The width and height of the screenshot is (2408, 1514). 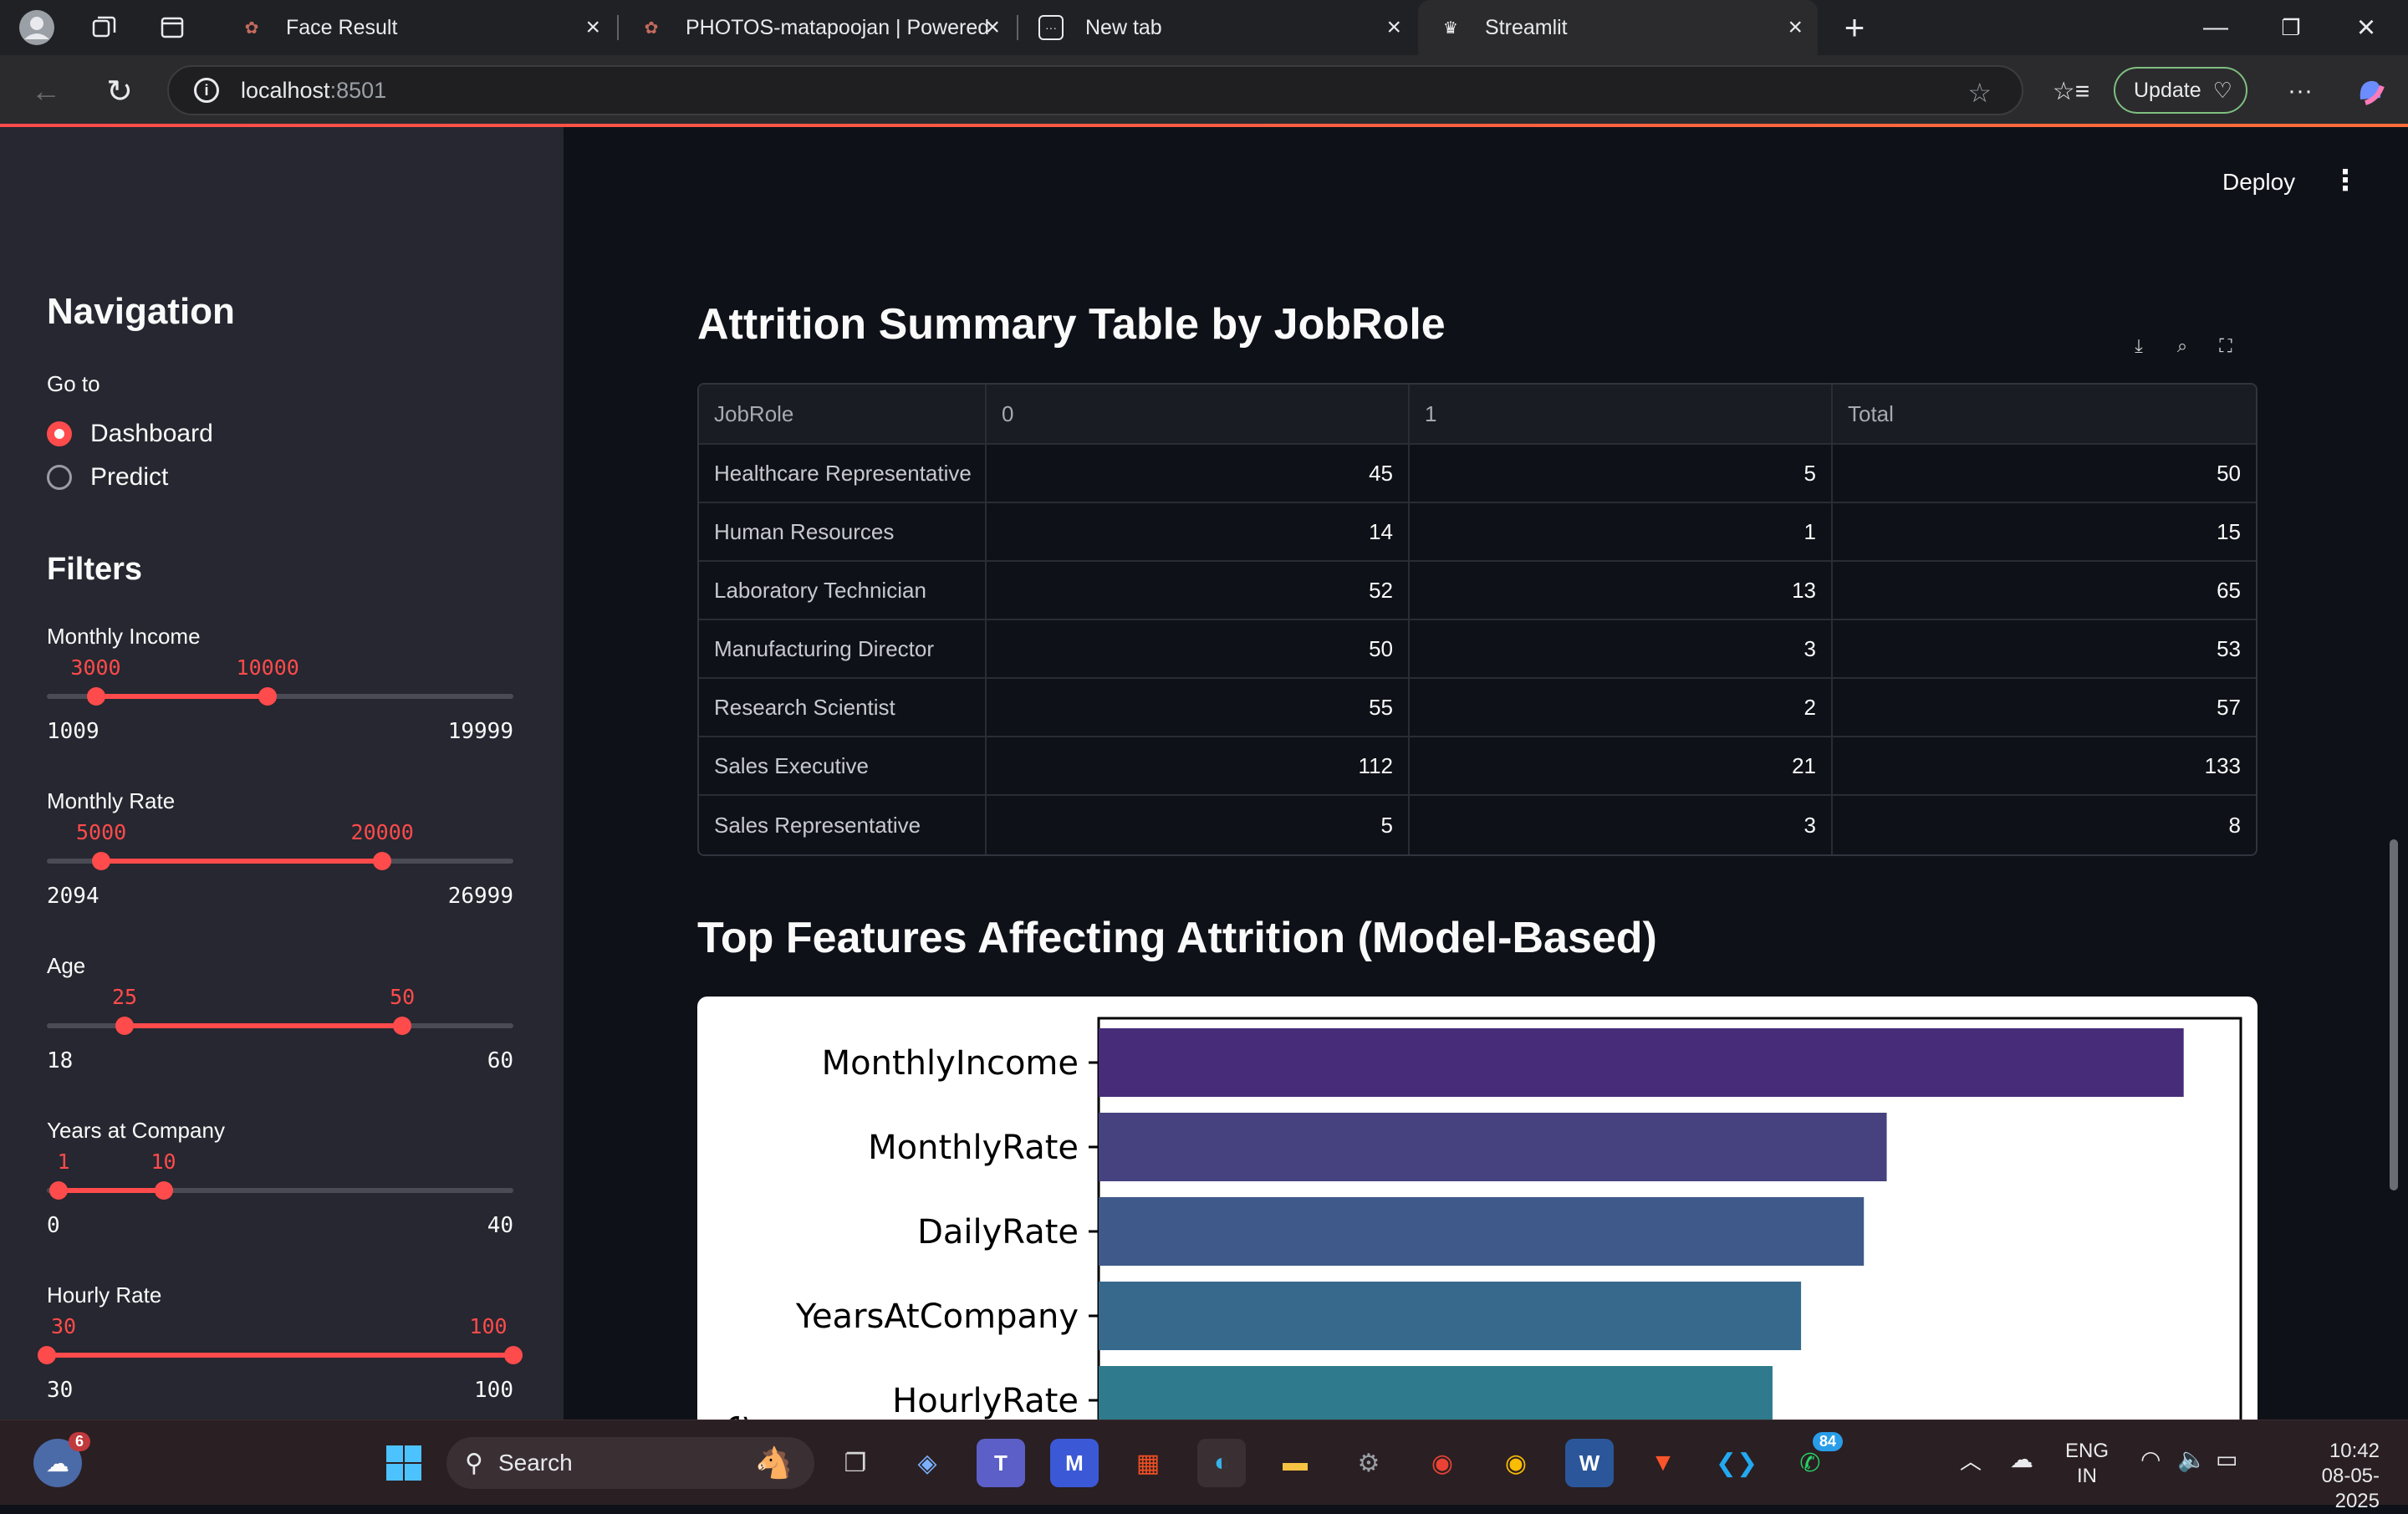 What do you see at coordinates (2227, 1459) in the screenshot?
I see `battery-icon: ▭` at bounding box center [2227, 1459].